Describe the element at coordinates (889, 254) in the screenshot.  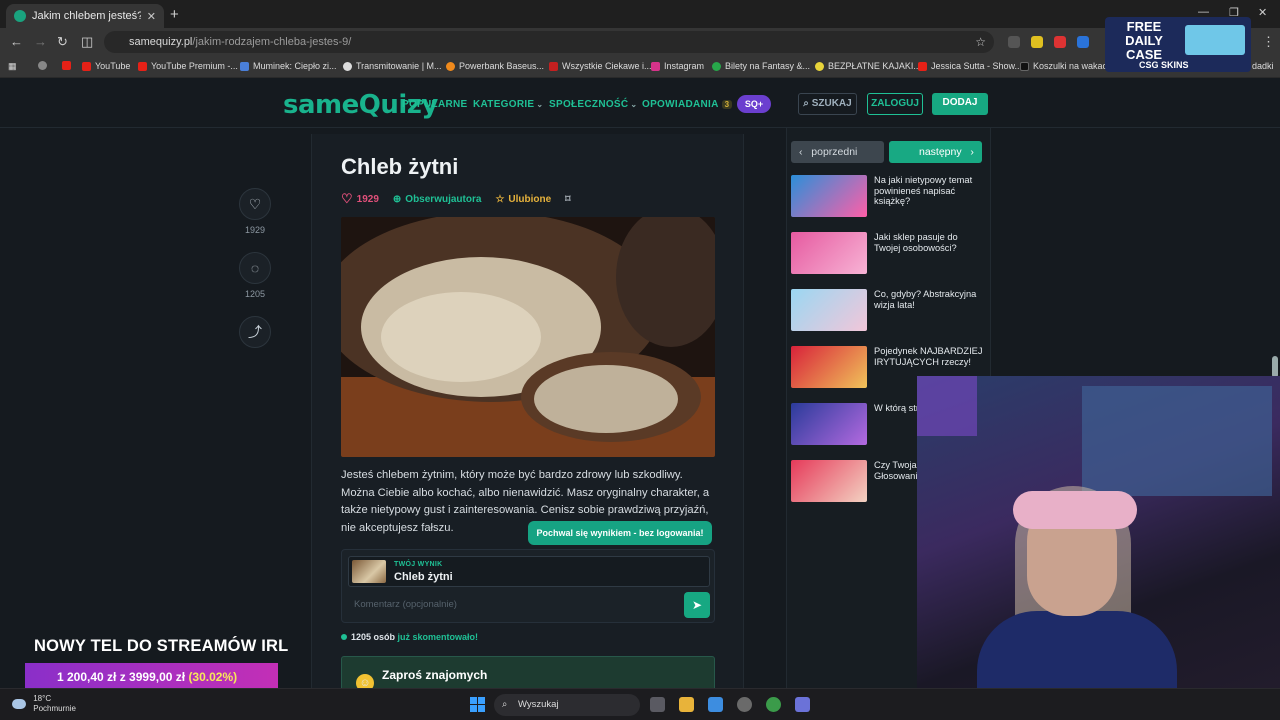
I see `related-quiz-item: Jaki sklep pasuje do Twojej osobowości?` at that location.